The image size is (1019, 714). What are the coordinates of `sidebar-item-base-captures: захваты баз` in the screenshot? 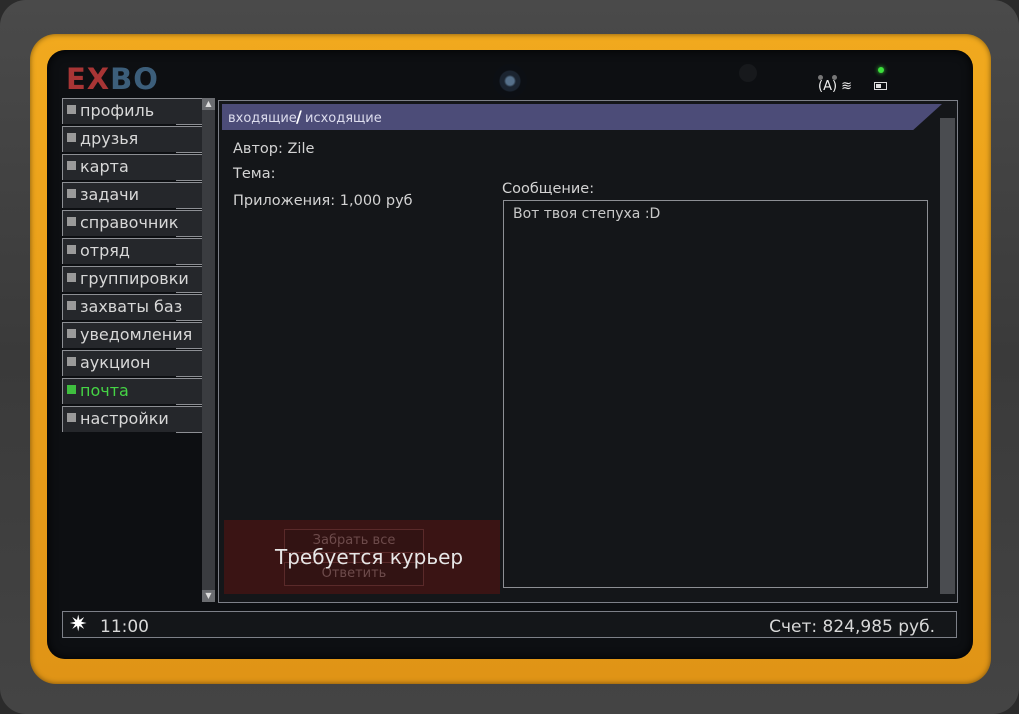 It's located at (132, 307).